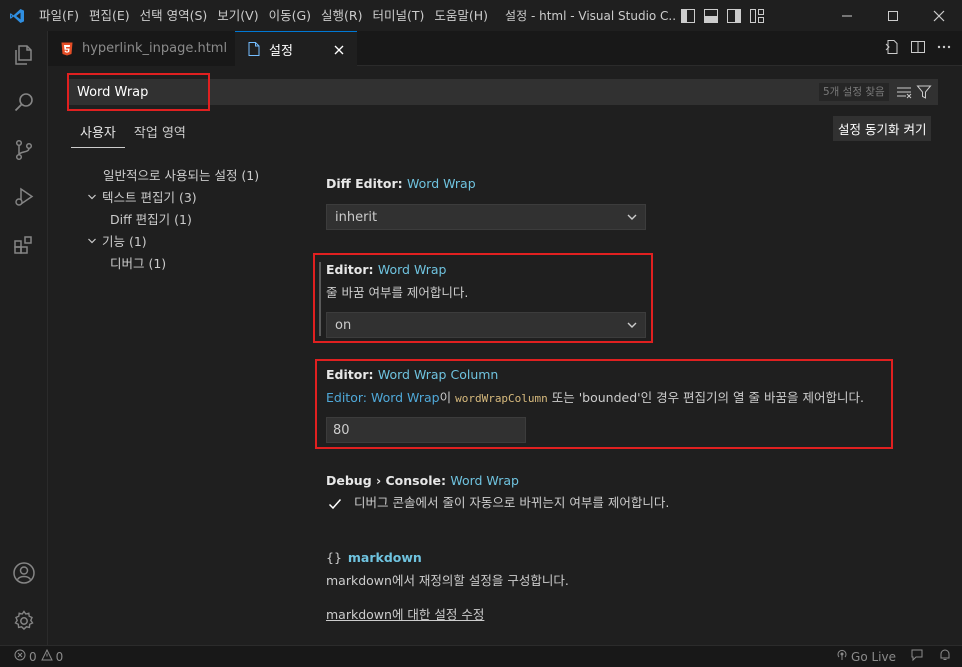 The width and height of the screenshot is (962, 667). I want to click on debug-console-word-wrap-checkbox, so click(335, 504).